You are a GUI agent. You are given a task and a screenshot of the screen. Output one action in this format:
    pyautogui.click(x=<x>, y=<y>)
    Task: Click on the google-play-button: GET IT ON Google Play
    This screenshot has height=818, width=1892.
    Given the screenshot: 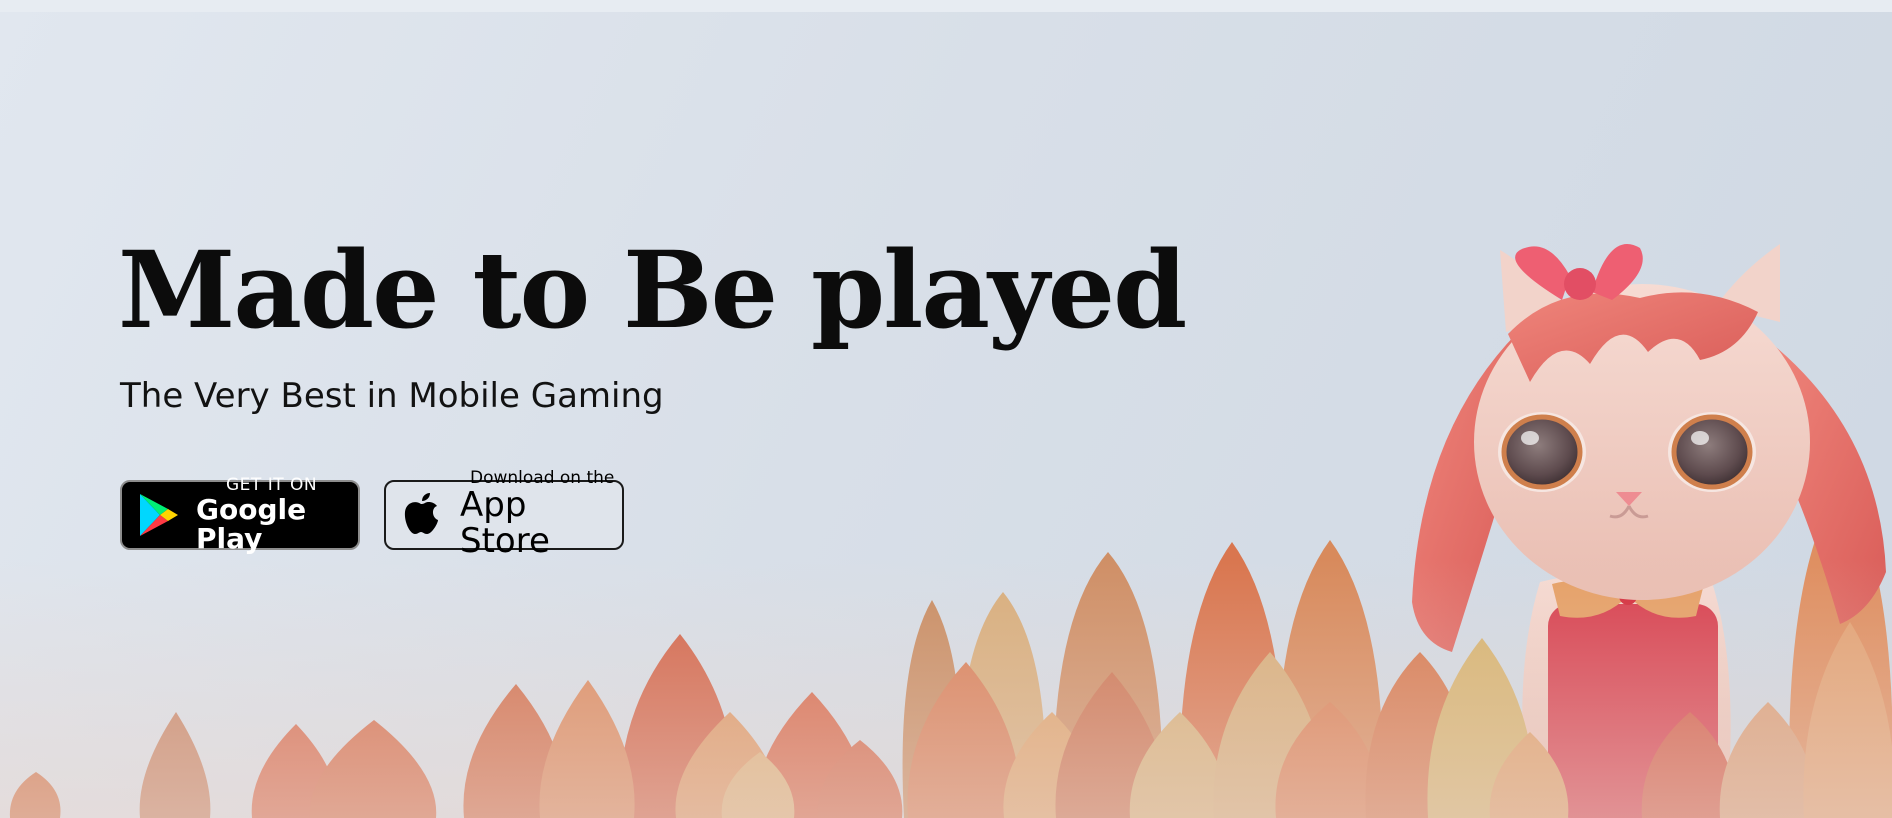 What is the action you would take?
    pyautogui.click(x=240, y=513)
    